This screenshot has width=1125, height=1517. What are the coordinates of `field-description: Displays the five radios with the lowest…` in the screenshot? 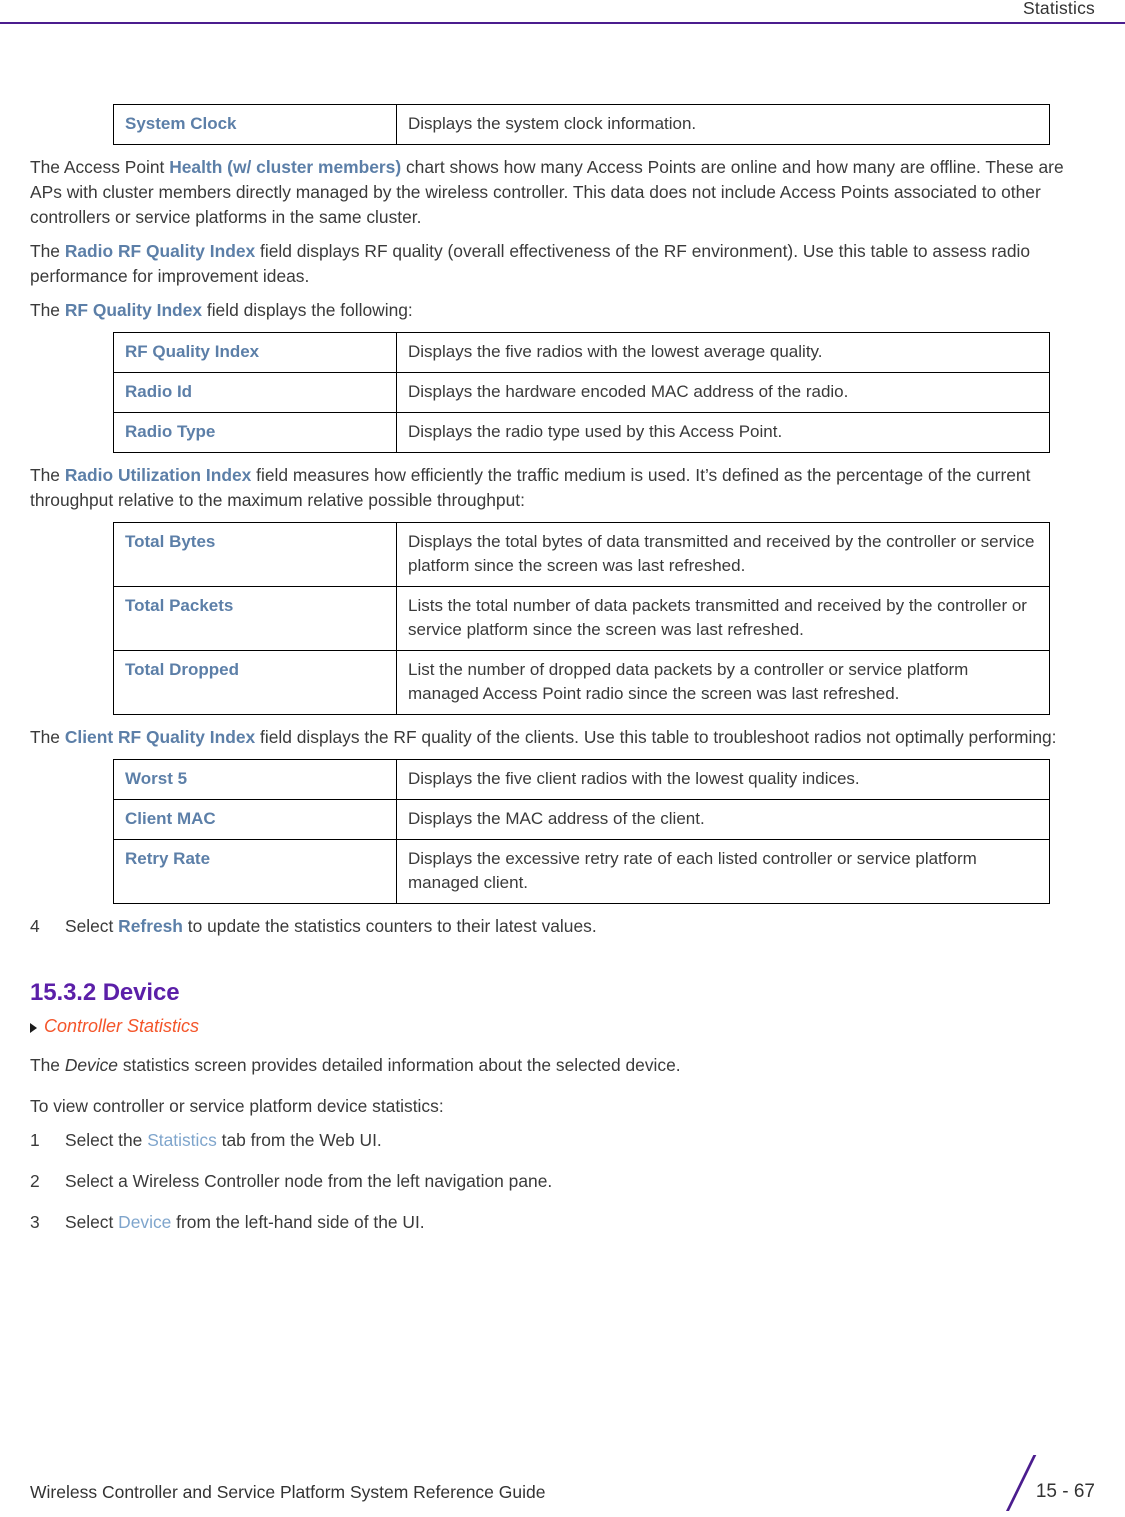 It's located at (723, 352).